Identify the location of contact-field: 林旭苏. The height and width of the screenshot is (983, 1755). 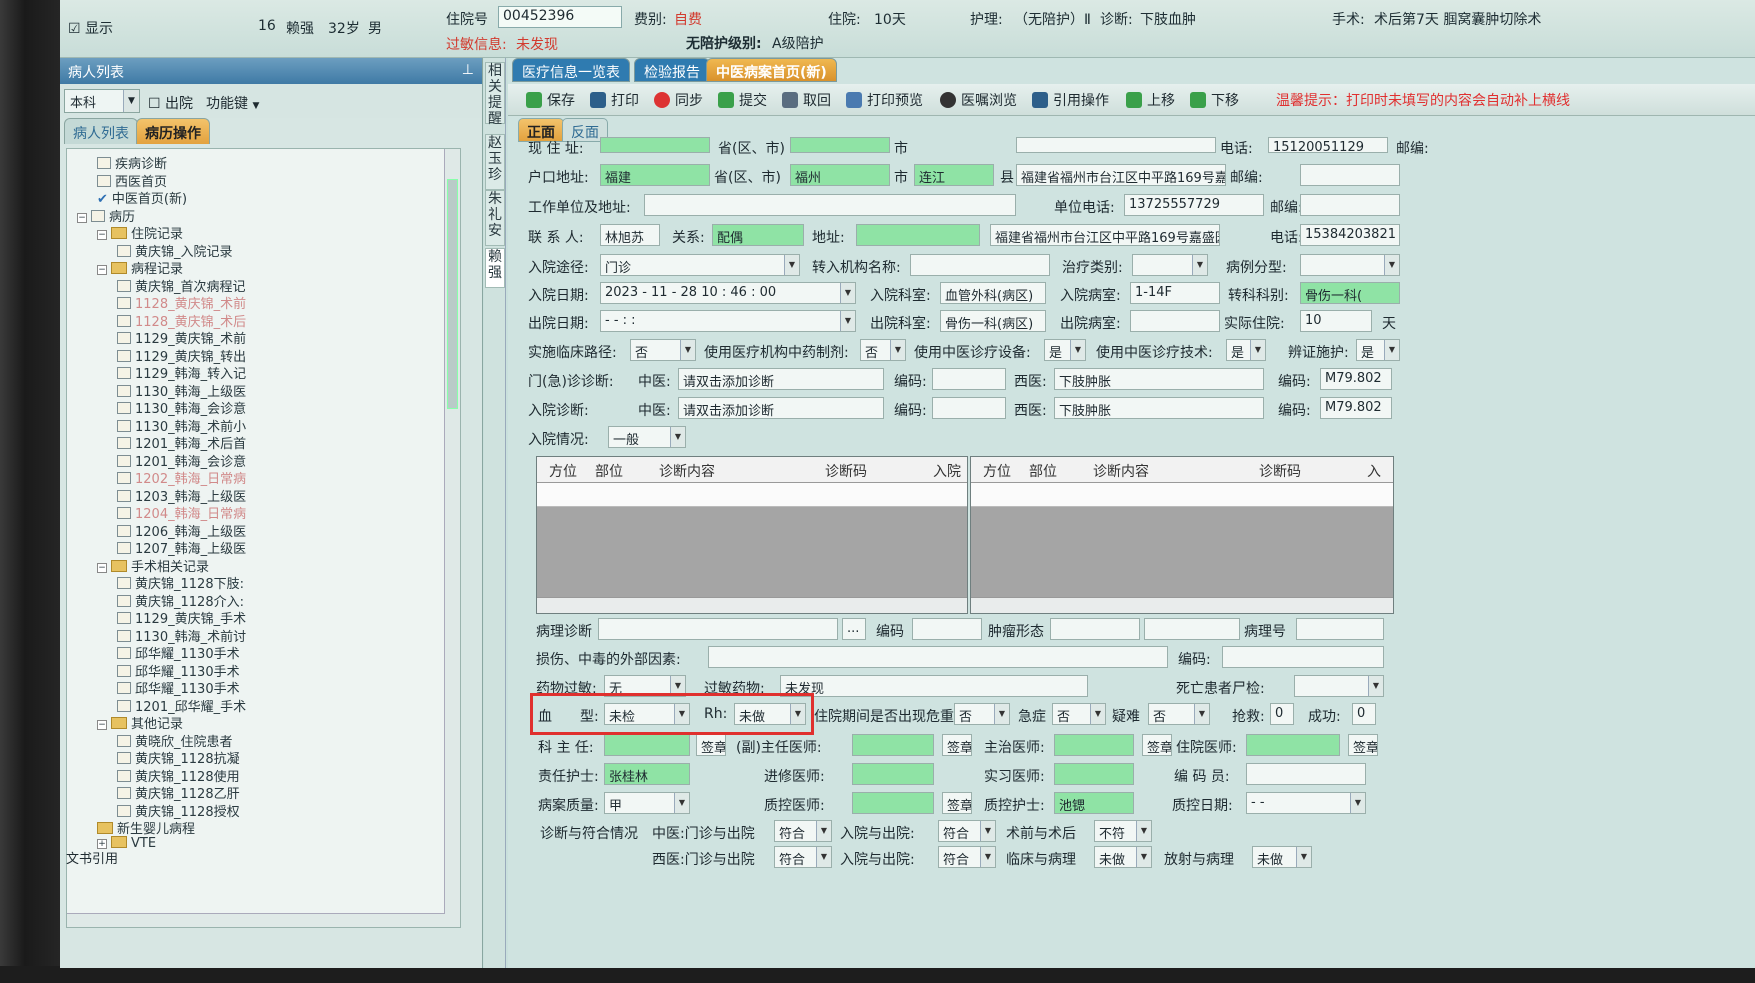
(630, 235).